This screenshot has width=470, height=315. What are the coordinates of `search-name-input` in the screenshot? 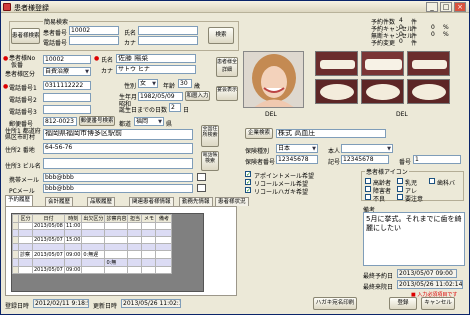 It's located at (168, 30).